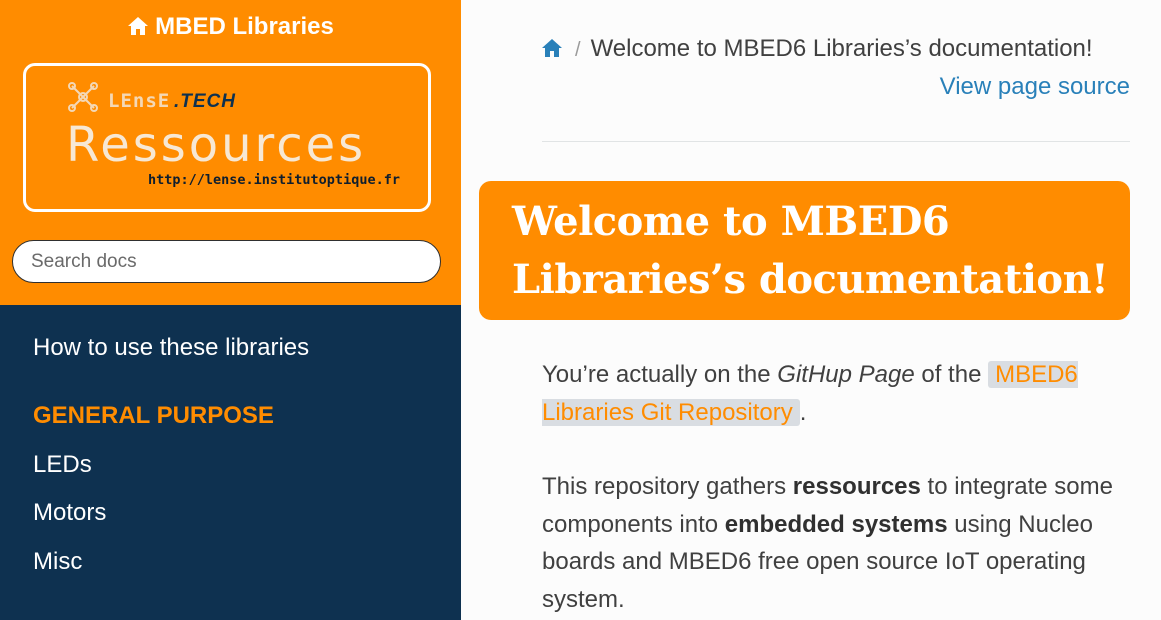 The image size is (1161, 620). I want to click on desc-bold-2: embedded systems, so click(836, 524).